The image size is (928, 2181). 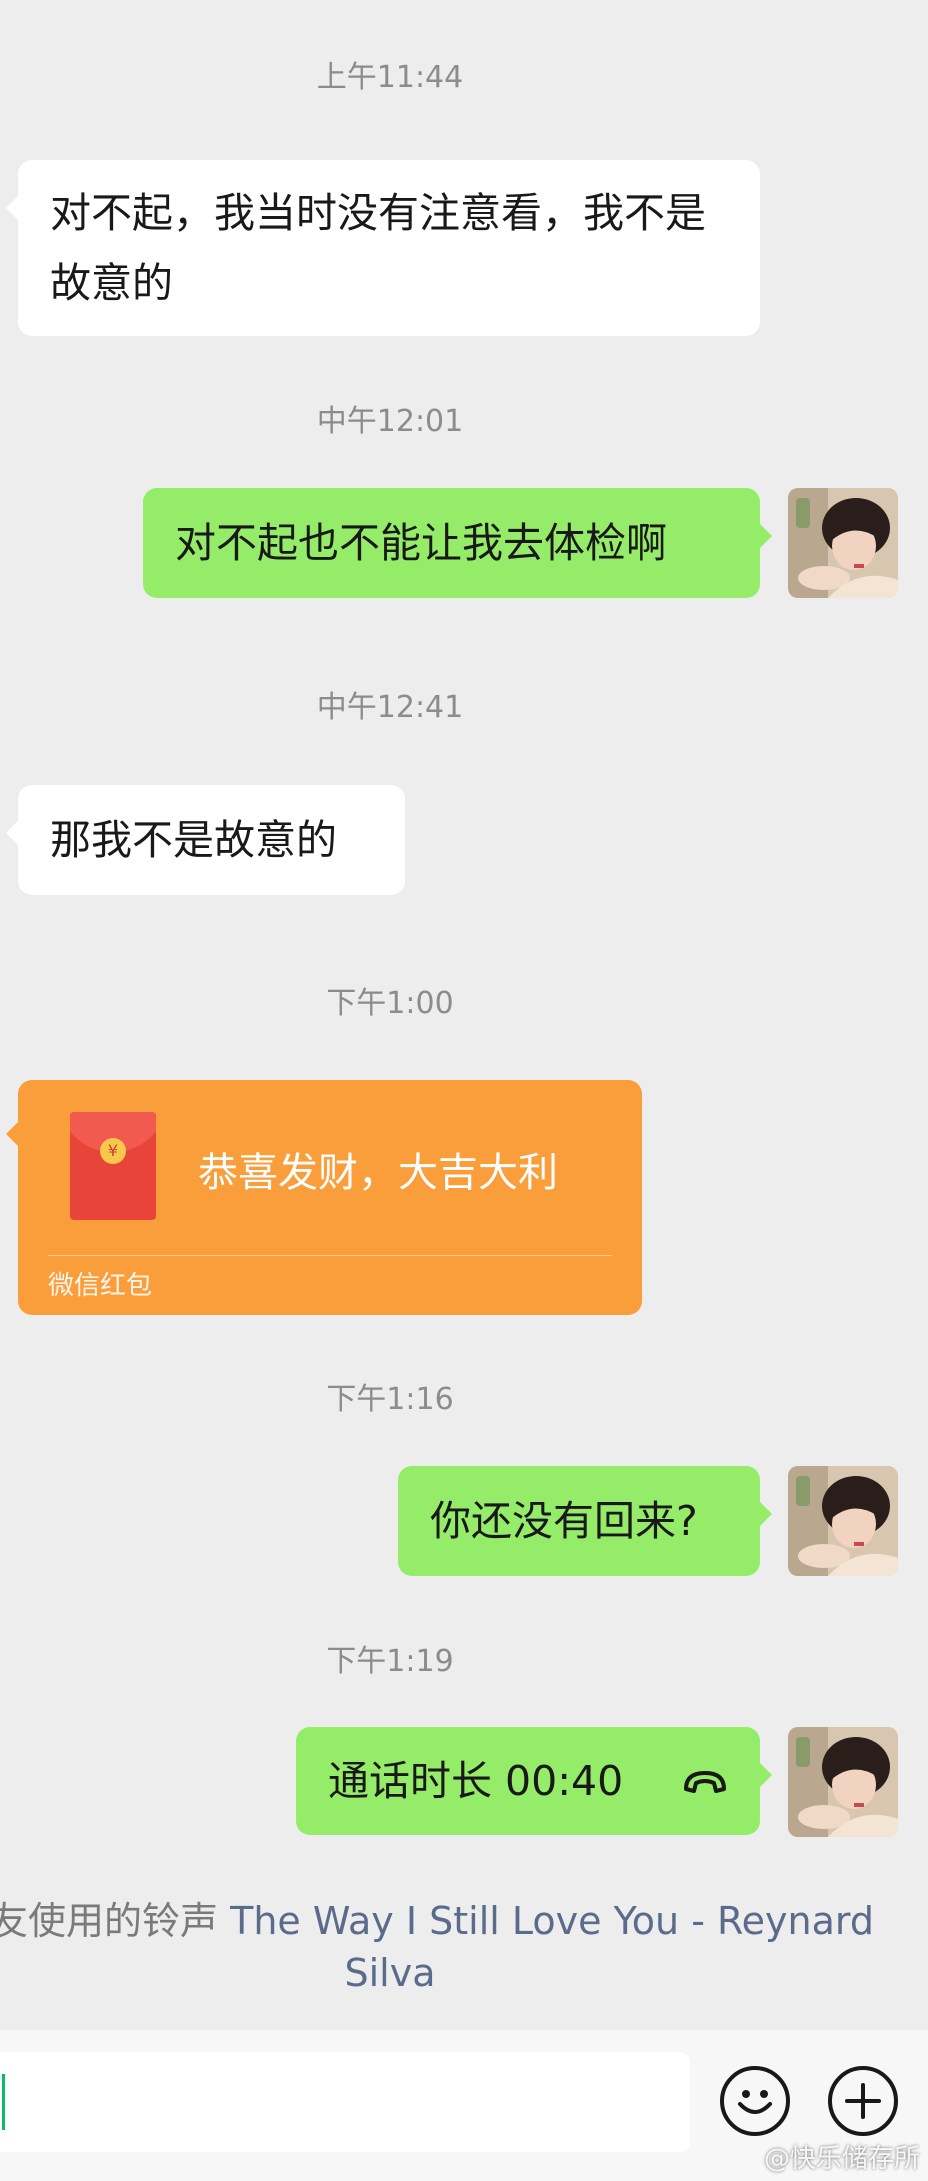 I want to click on call-record-bubble: 通话时长 00:40, so click(x=534, y=1781).